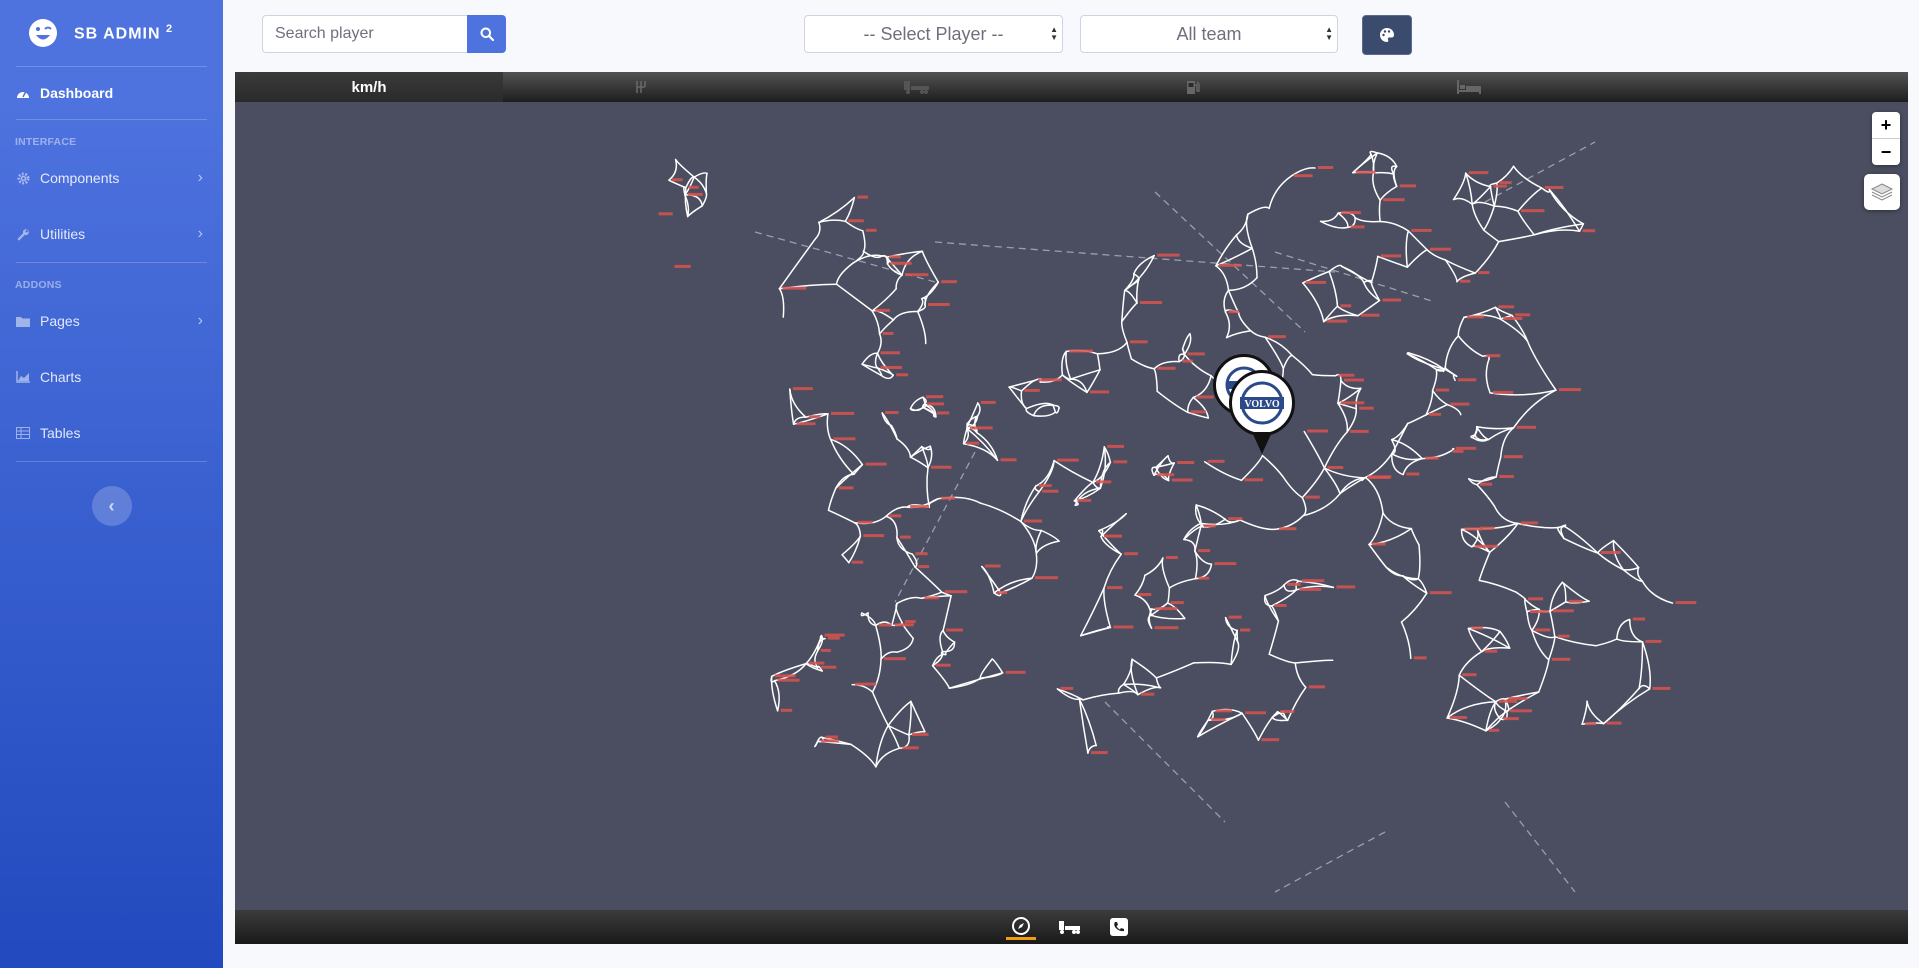 The width and height of the screenshot is (1919, 968). What do you see at coordinates (111, 33) in the screenshot?
I see `sidebar-brand: SB ADMIN 2` at bounding box center [111, 33].